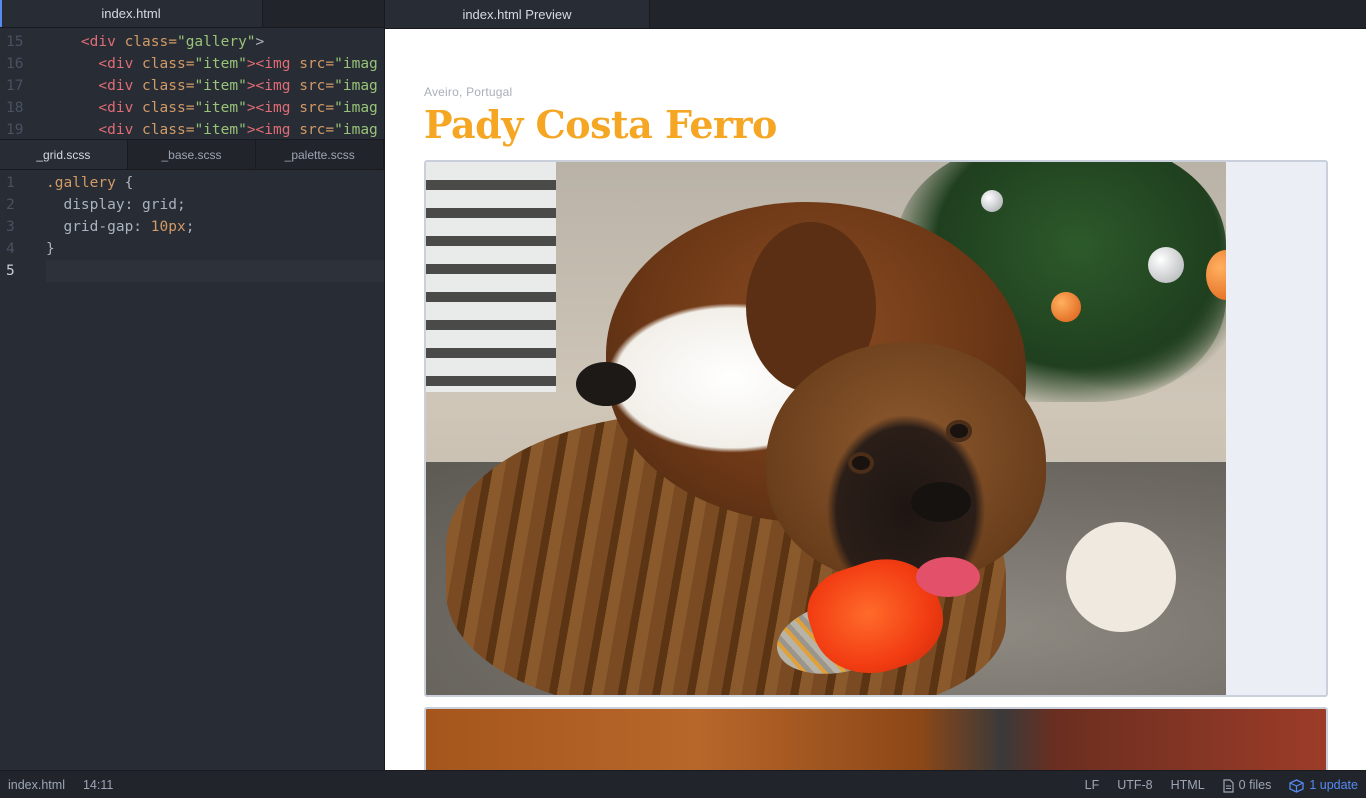 This screenshot has width=1366, height=798. What do you see at coordinates (10, 249) in the screenshot?
I see `line-number: 4` at bounding box center [10, 249].